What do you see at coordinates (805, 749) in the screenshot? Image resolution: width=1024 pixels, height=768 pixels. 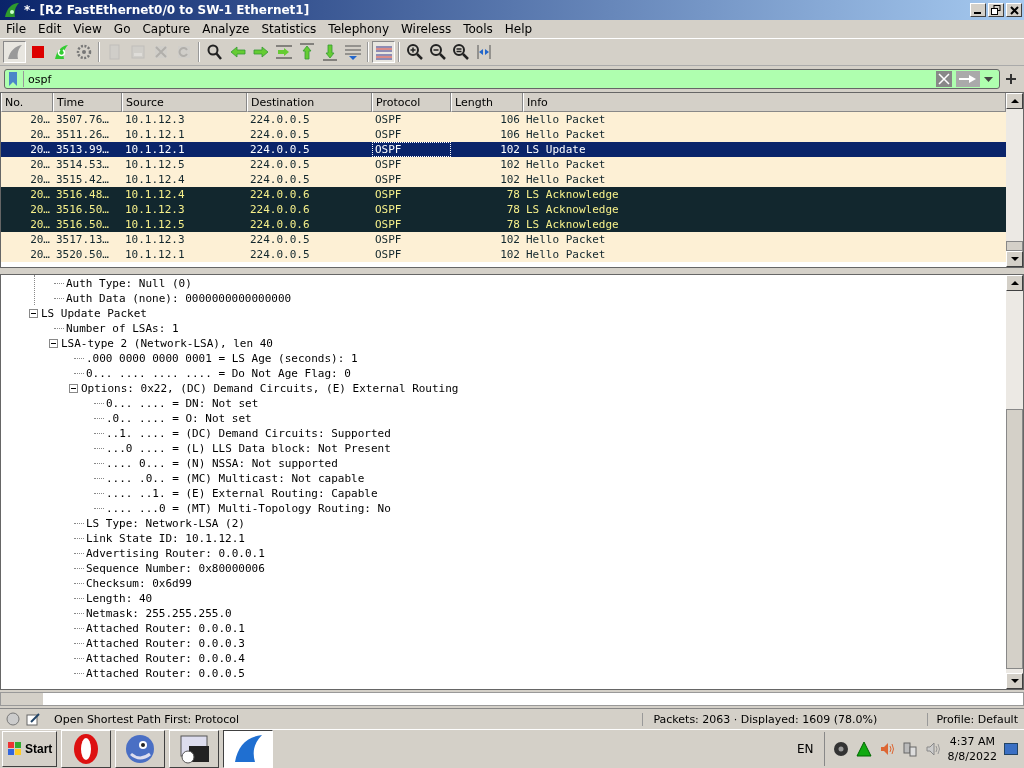 I see `language-indicator: EN` at bounding box center [805, 749].